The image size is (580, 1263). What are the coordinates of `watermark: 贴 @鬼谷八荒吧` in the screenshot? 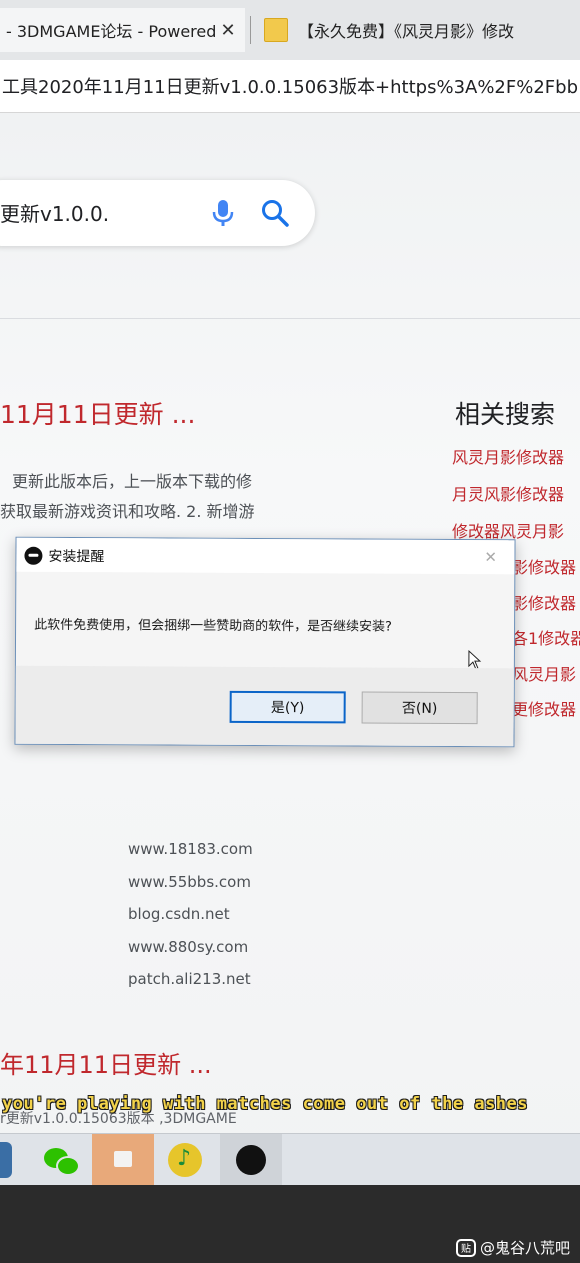 It's located at (513, 1247).